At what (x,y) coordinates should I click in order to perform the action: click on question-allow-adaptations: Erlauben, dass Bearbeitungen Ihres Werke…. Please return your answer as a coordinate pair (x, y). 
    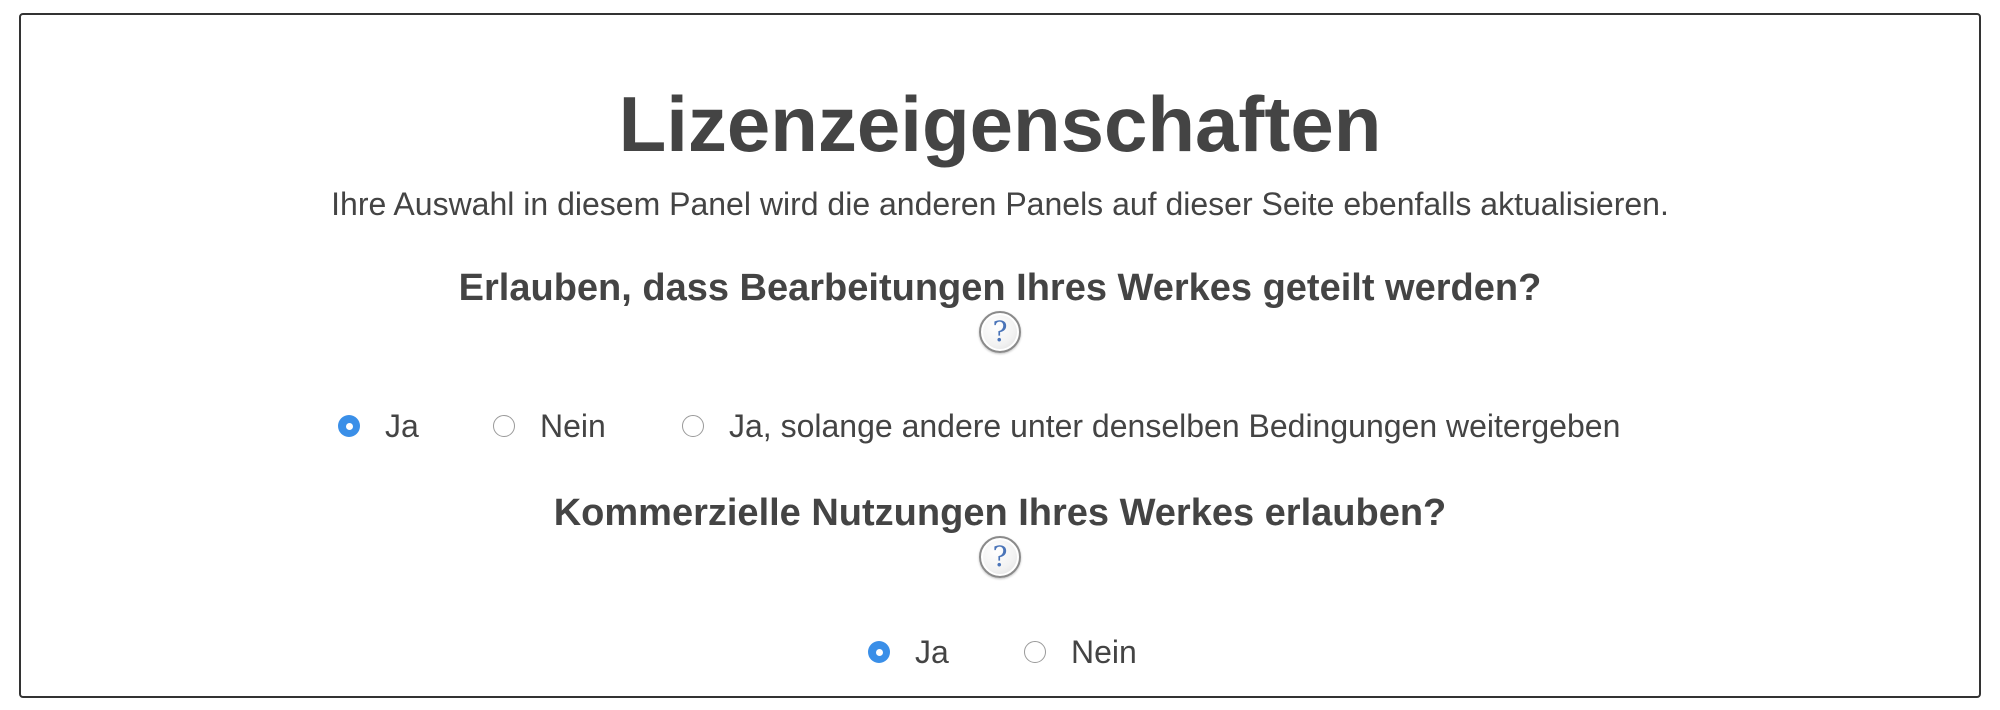
    Looking at the image, I should click on (1000, 288).